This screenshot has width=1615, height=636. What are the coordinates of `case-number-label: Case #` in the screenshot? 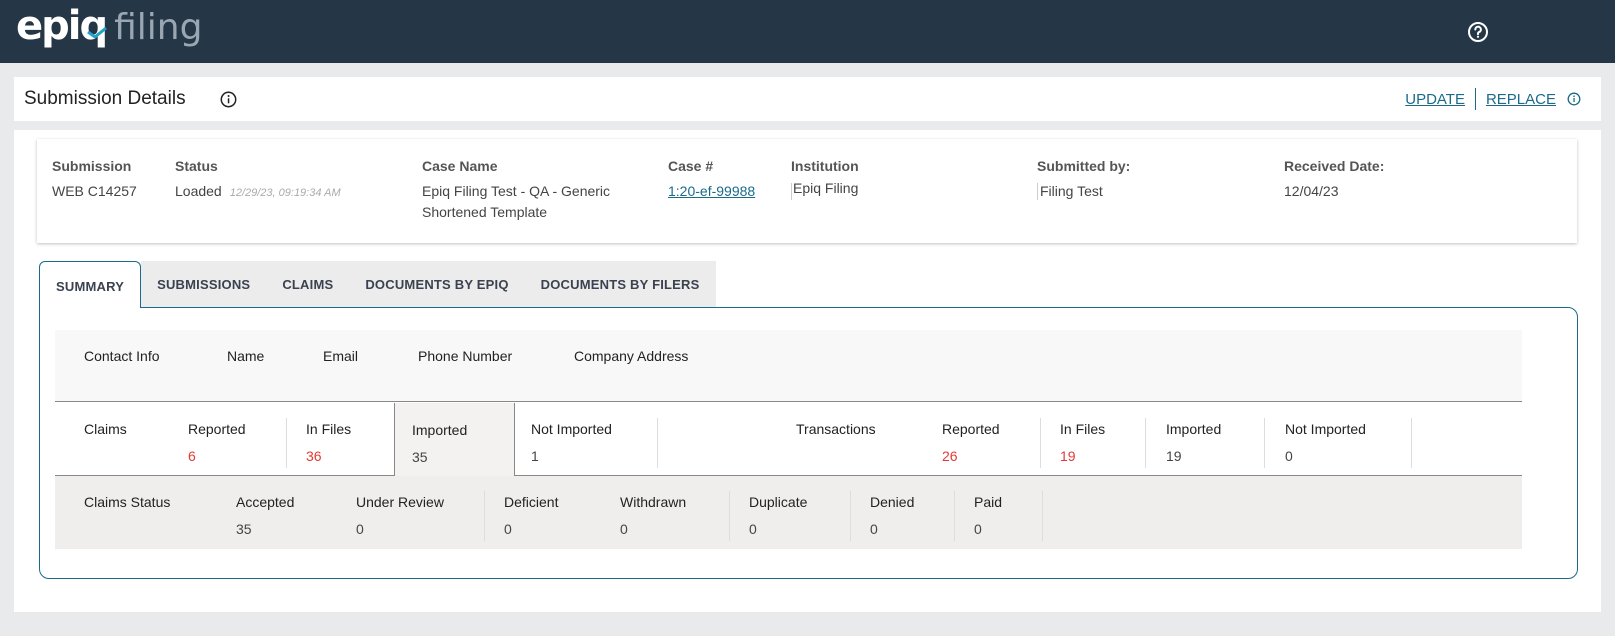 It's located at (691, 166).